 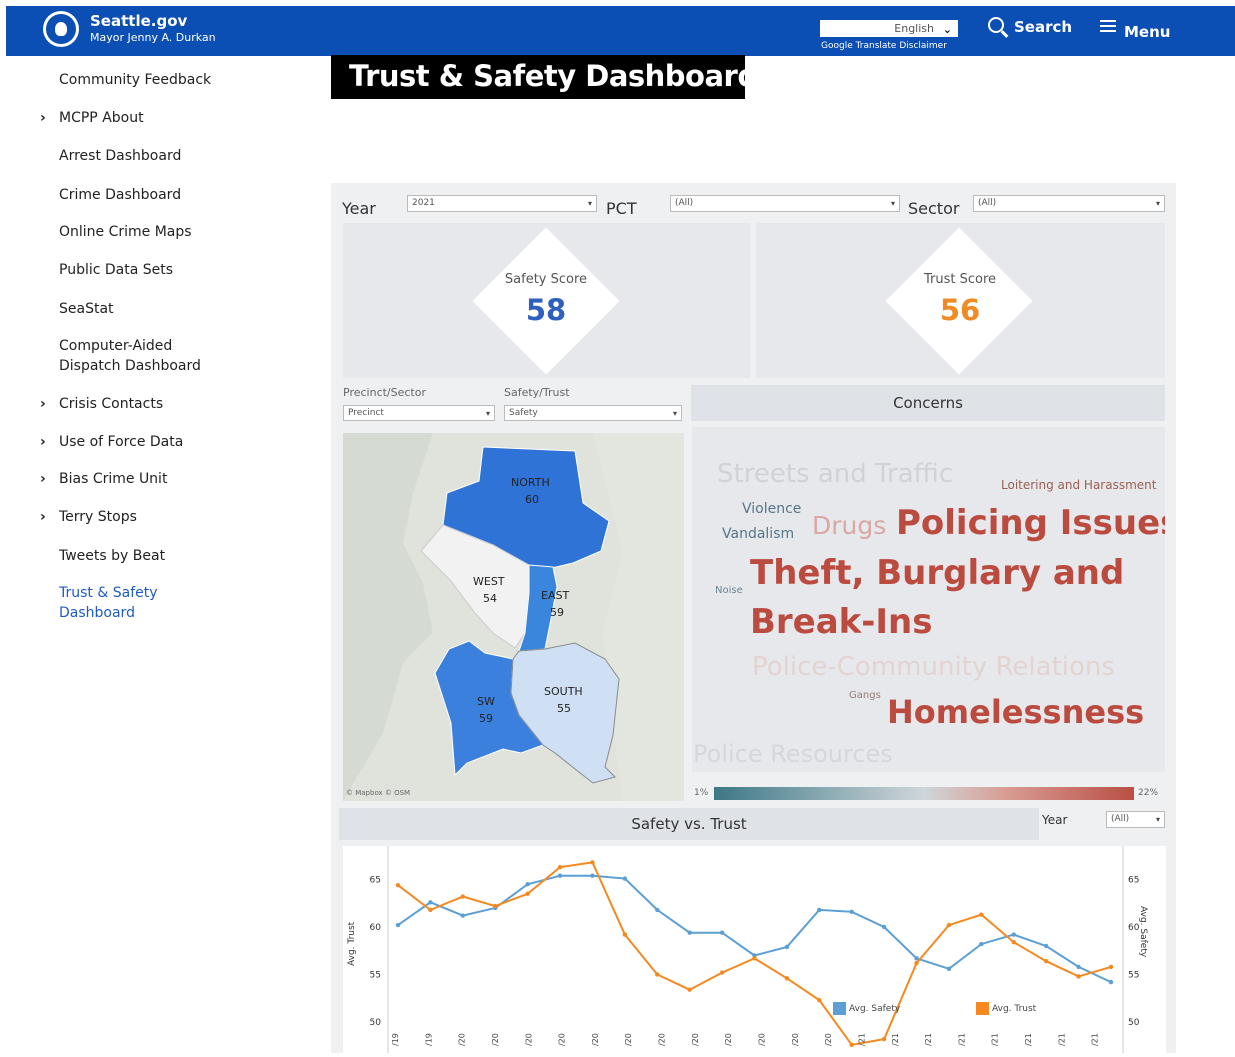 What do you see at coordinates (937, 573) in the screenshot?
I see `word-theft-burglary-line1: Theft, Burglary and` at bounding box center [937, 573].